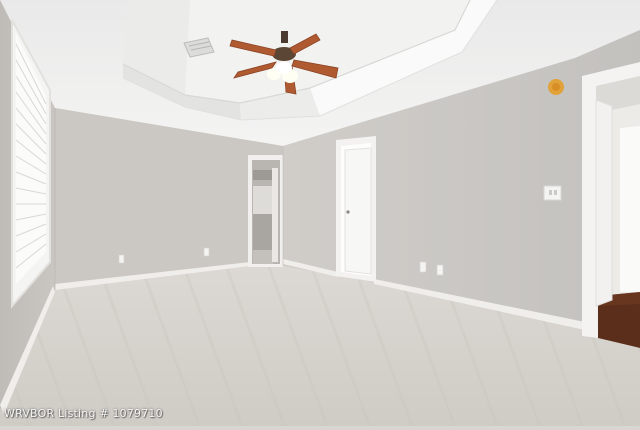 The height and width of the screenshot is (430, 640). Describe the element at coordinates (83, 413) in the screenshot. I see `listing-watermark: WRVBOR Listing # 1079710` at that location.